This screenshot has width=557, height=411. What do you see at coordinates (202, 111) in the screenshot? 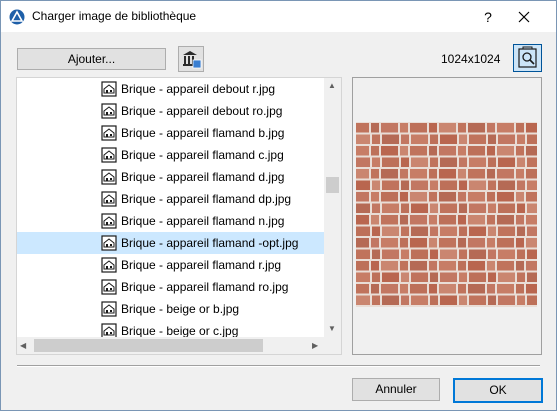
I see `file-name: Brique - appareil debout ro.jpg` at bounding box center [202, 111].